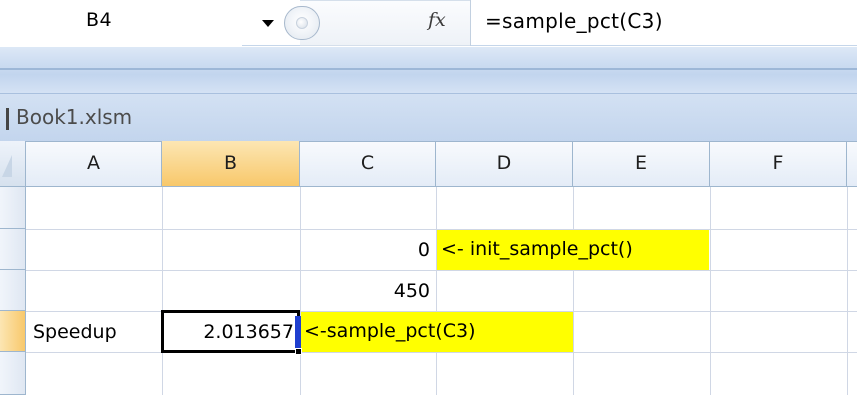 This screenshot has width=857, height=395. I want to click on cell-b4: 2.013657, so click(230, 332).